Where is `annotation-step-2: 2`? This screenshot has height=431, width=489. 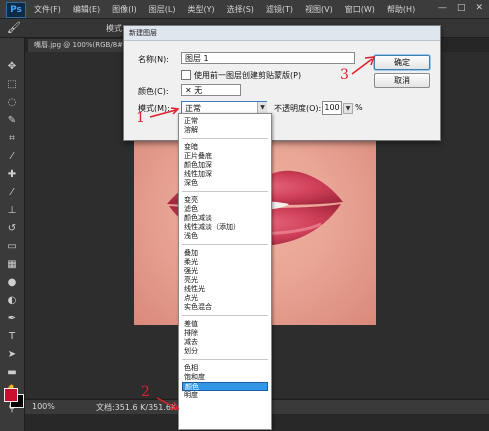 annotation-step-2: 2 is located at coordinates (145, 392).